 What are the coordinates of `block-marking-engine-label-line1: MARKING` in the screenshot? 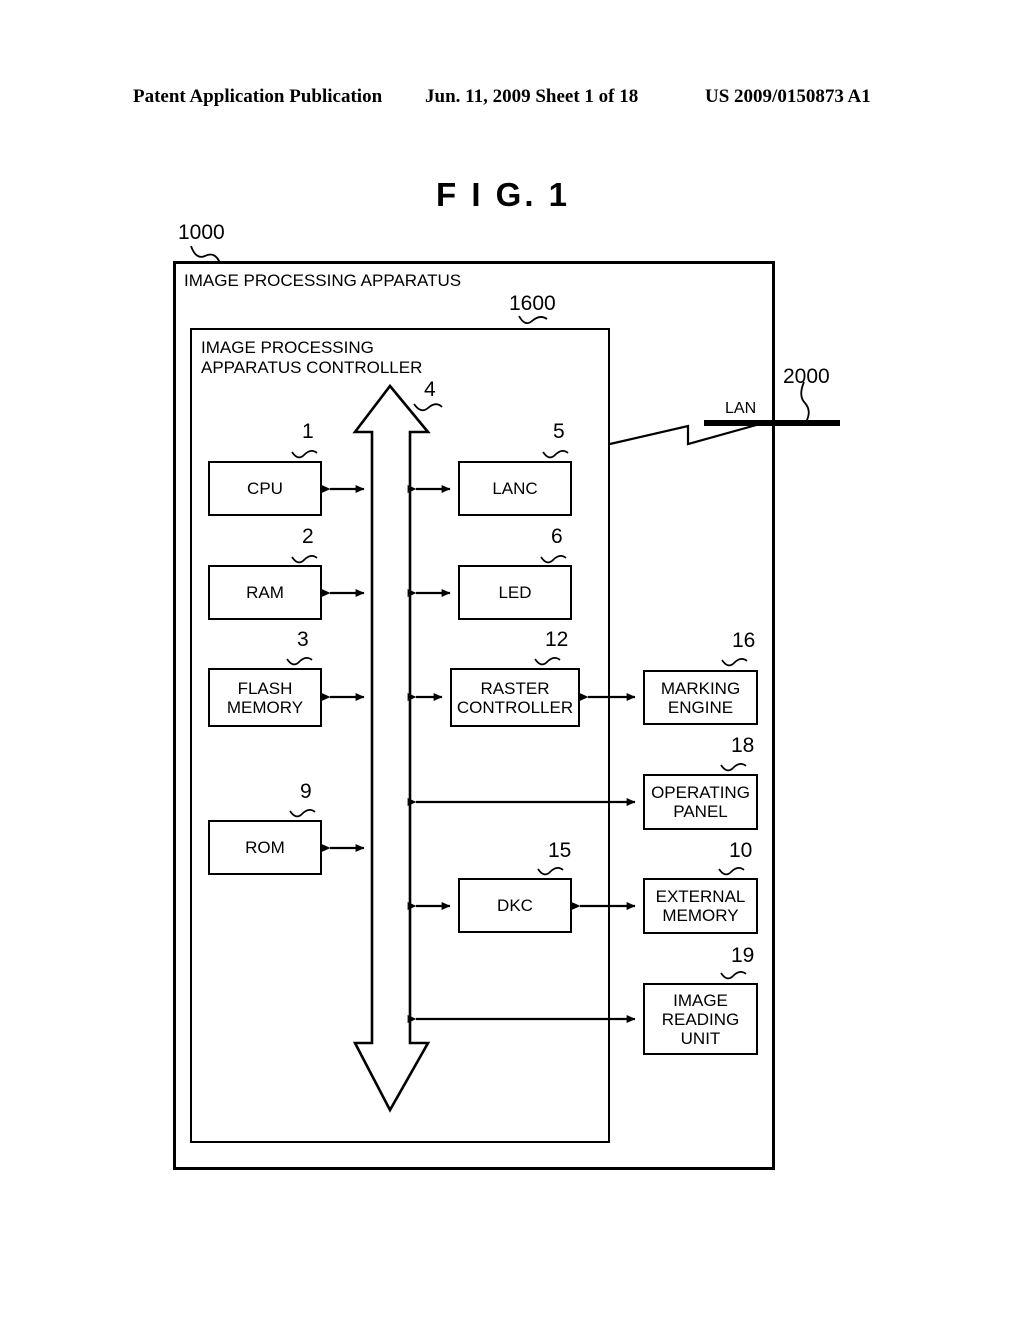 It's located at (700, 688).